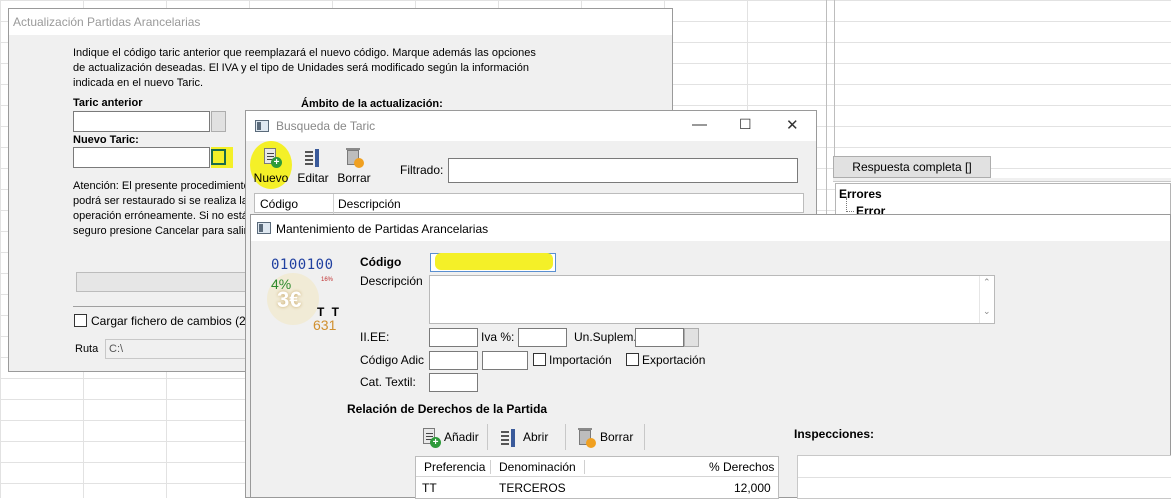 The width and height of the screenshot is (1171, 499). What do you see at coordinates (372, 104) in the screenshot?
I see `ambito-label: Ámbito de la actualización:` at bounding box center [372, 104].